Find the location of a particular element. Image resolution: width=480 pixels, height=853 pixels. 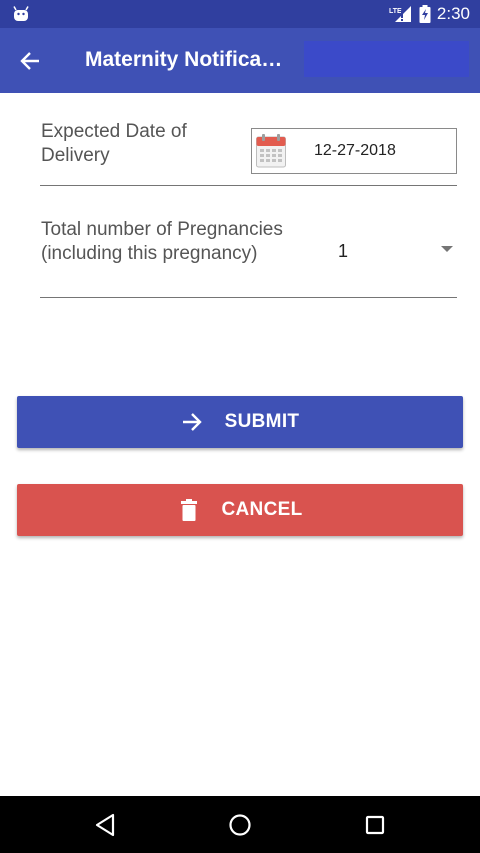

lte-signal-icon: LTE is located at coordinates (400, 14).